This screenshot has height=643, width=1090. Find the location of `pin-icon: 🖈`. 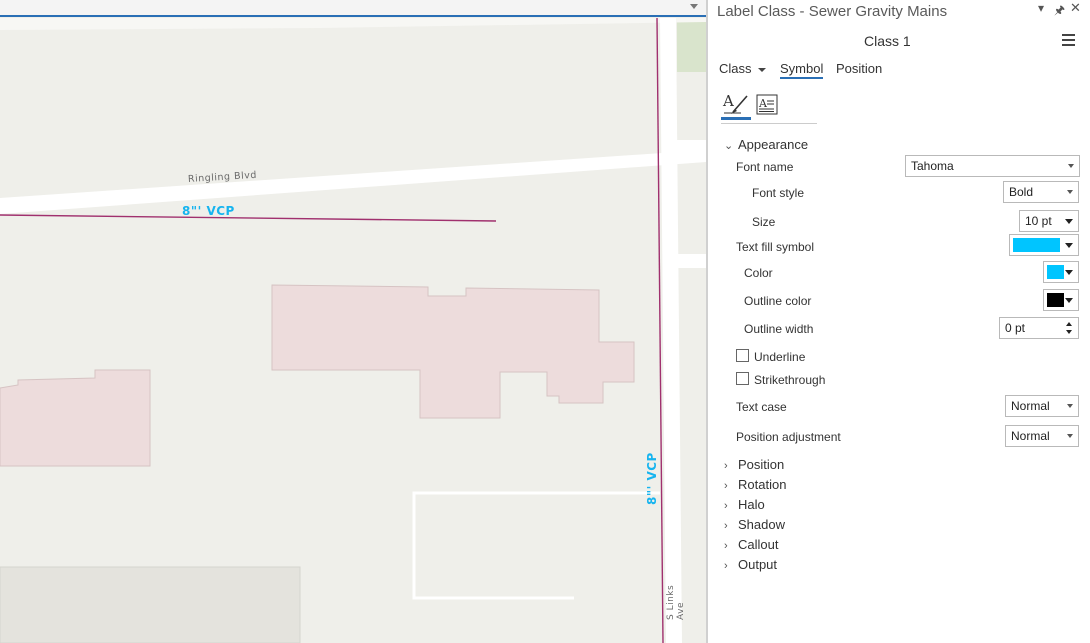

pin-icon: 🖈 is located at coordinates (1059, 11).